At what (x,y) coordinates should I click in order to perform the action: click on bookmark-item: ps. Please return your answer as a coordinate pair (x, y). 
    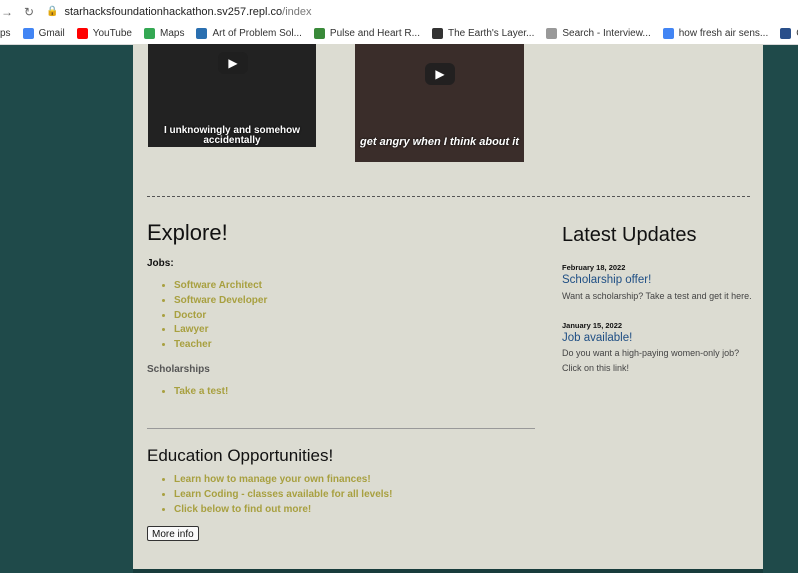
    Looking at the image, I should click on (5, 33).